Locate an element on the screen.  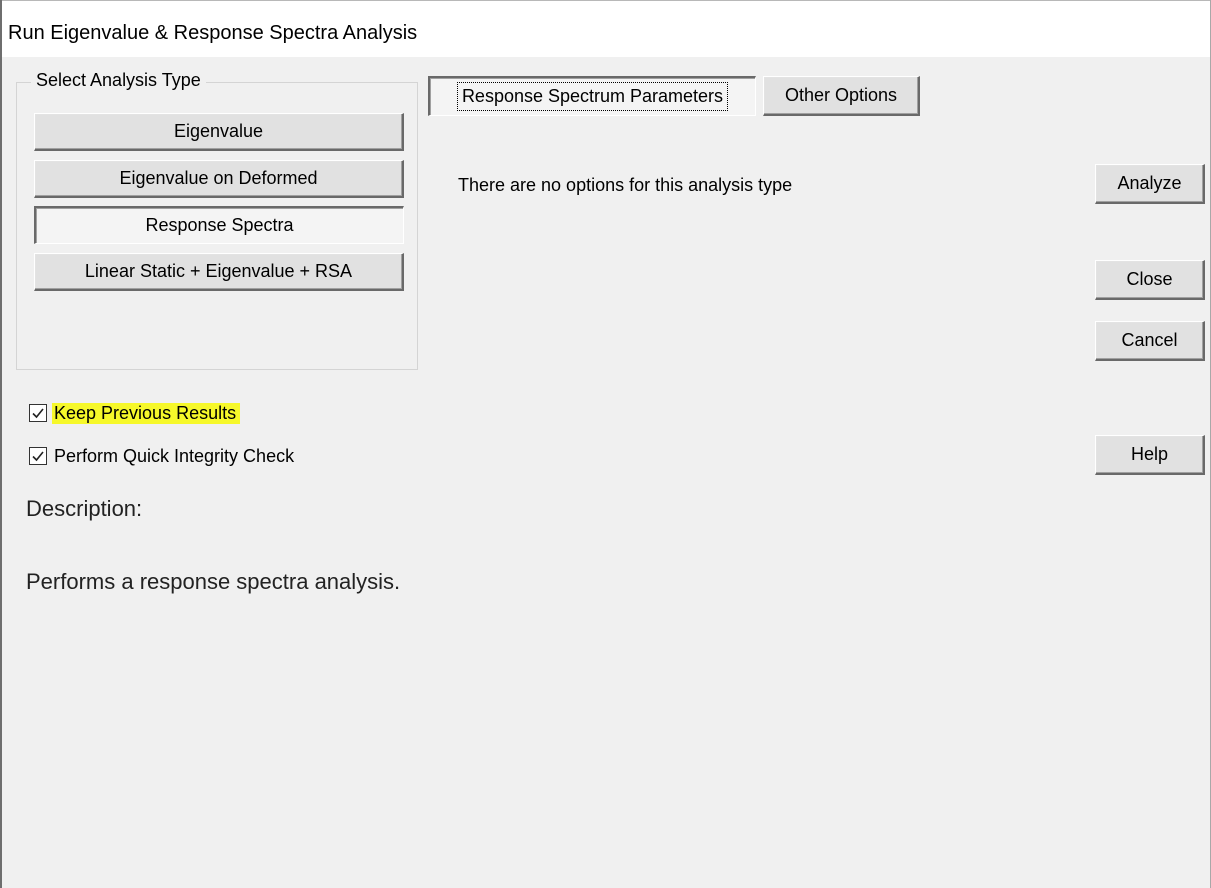
cancel-button: Cancel is located at coordinates (1150, 341).